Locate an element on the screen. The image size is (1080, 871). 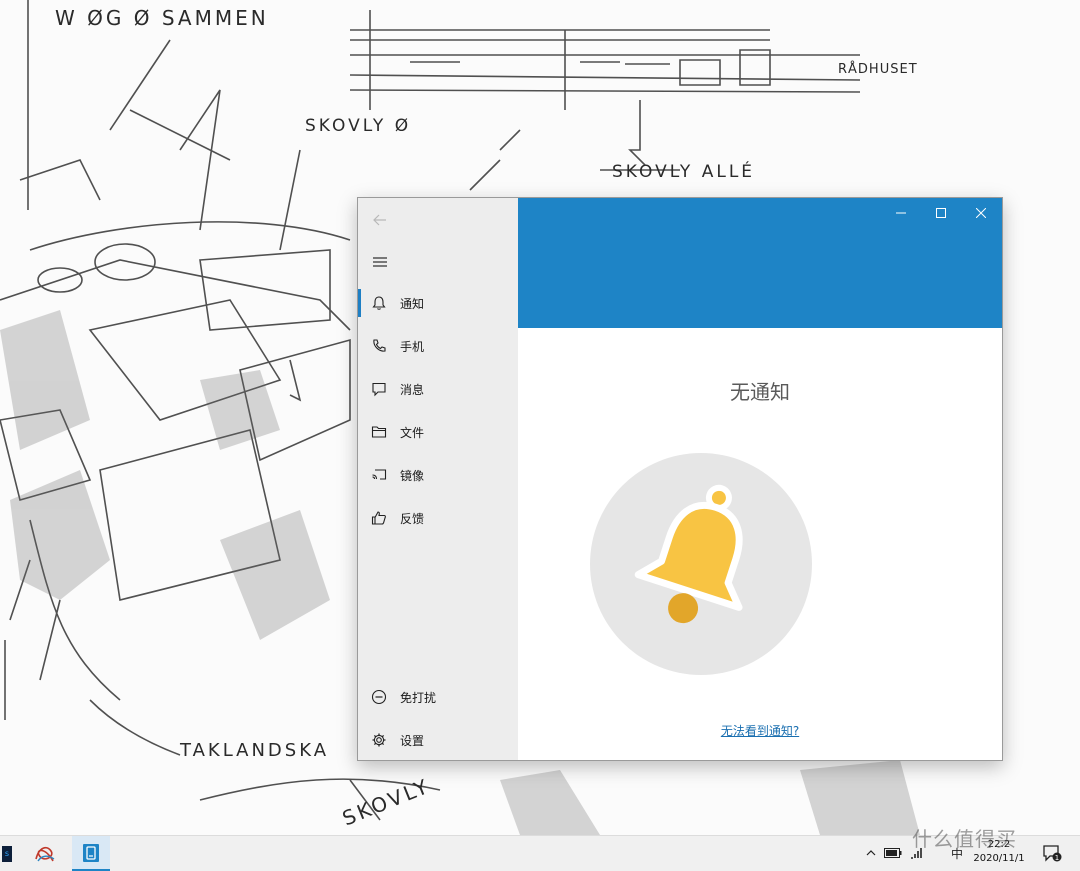
photoshop-icon: s is located at coordinates (7, 853).